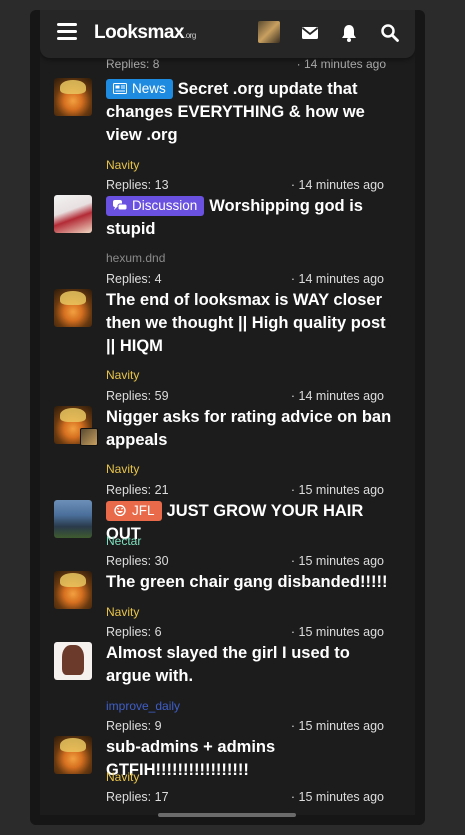 The height and width of the screenshot is (835, 465). Describe the element at coordinates (269, 32) in the screenshot. I see `user-avatar` at that location.